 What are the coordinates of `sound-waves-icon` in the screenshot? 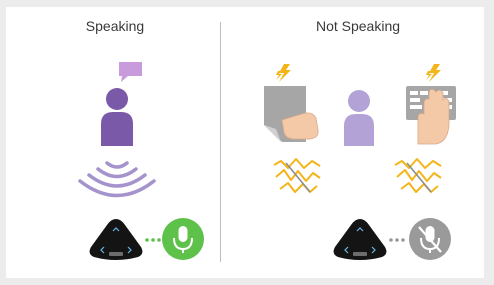 It's located at (117, 179).